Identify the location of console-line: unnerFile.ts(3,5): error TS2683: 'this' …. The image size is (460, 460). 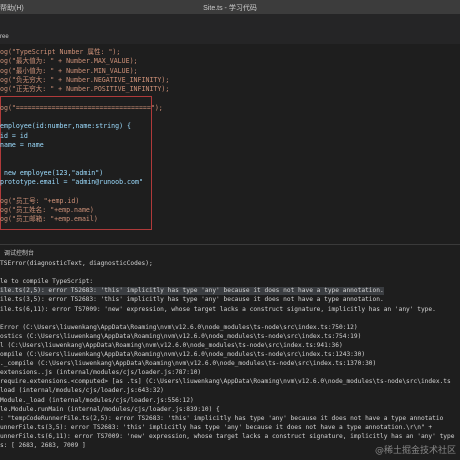
(216, 427).